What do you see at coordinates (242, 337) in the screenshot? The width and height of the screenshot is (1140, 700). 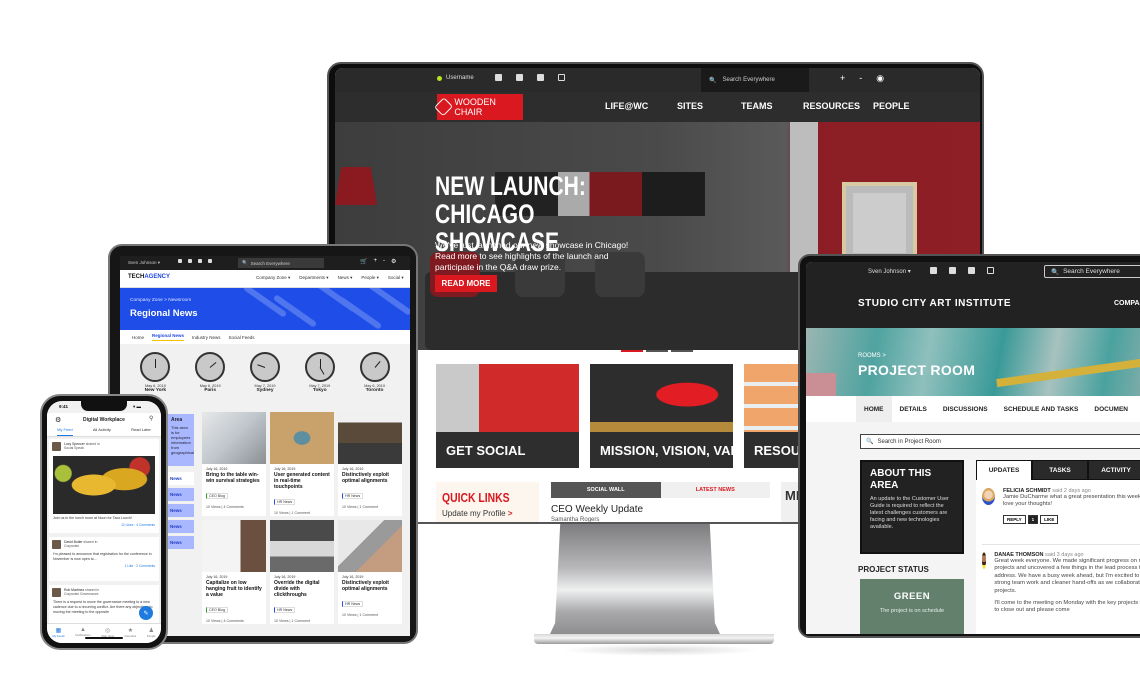 I see `subnav-social-feeds: Social Feeds` at bounding box center [242, 337].